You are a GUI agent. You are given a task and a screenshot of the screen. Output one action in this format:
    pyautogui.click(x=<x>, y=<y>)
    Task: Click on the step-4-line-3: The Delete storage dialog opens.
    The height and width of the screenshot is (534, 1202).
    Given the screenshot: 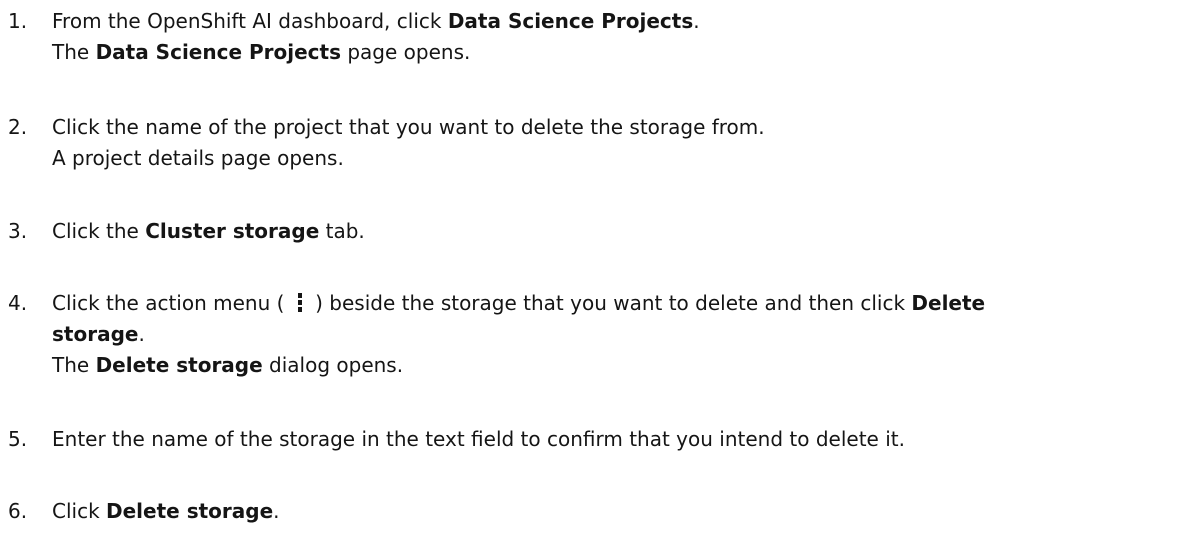 What is the action you would take?
    pyautogui.click(x=228, y=365)
    